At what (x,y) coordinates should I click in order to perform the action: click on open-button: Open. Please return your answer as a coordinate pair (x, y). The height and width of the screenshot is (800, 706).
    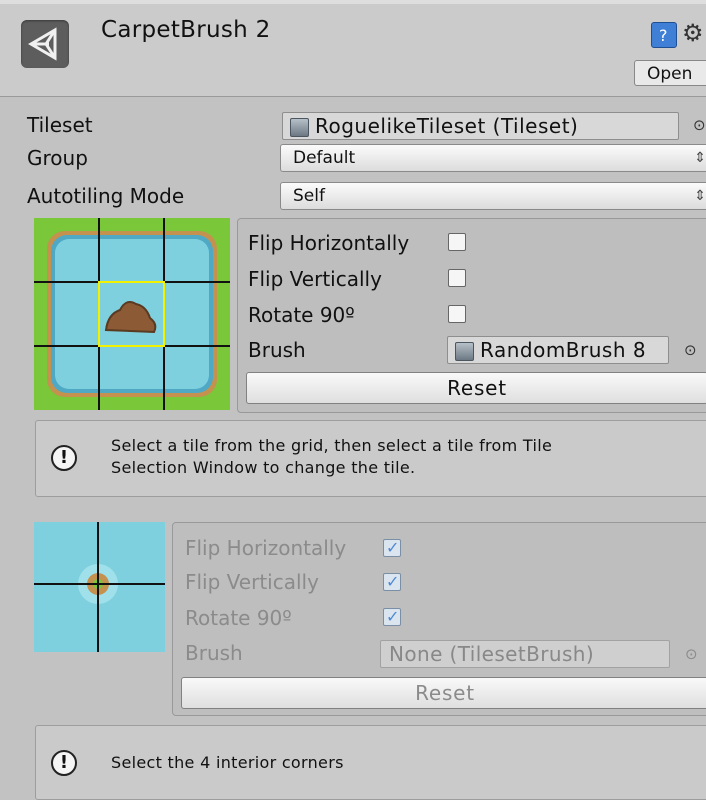
    Looking at the image, I should click on (670, 73).